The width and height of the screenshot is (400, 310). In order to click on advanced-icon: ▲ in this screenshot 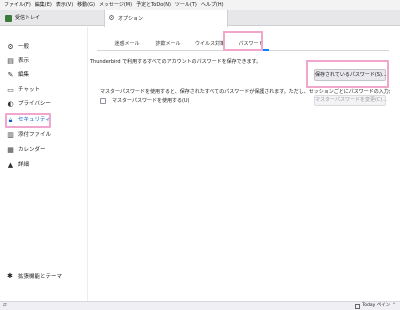, I will do `click(10, 165)`.